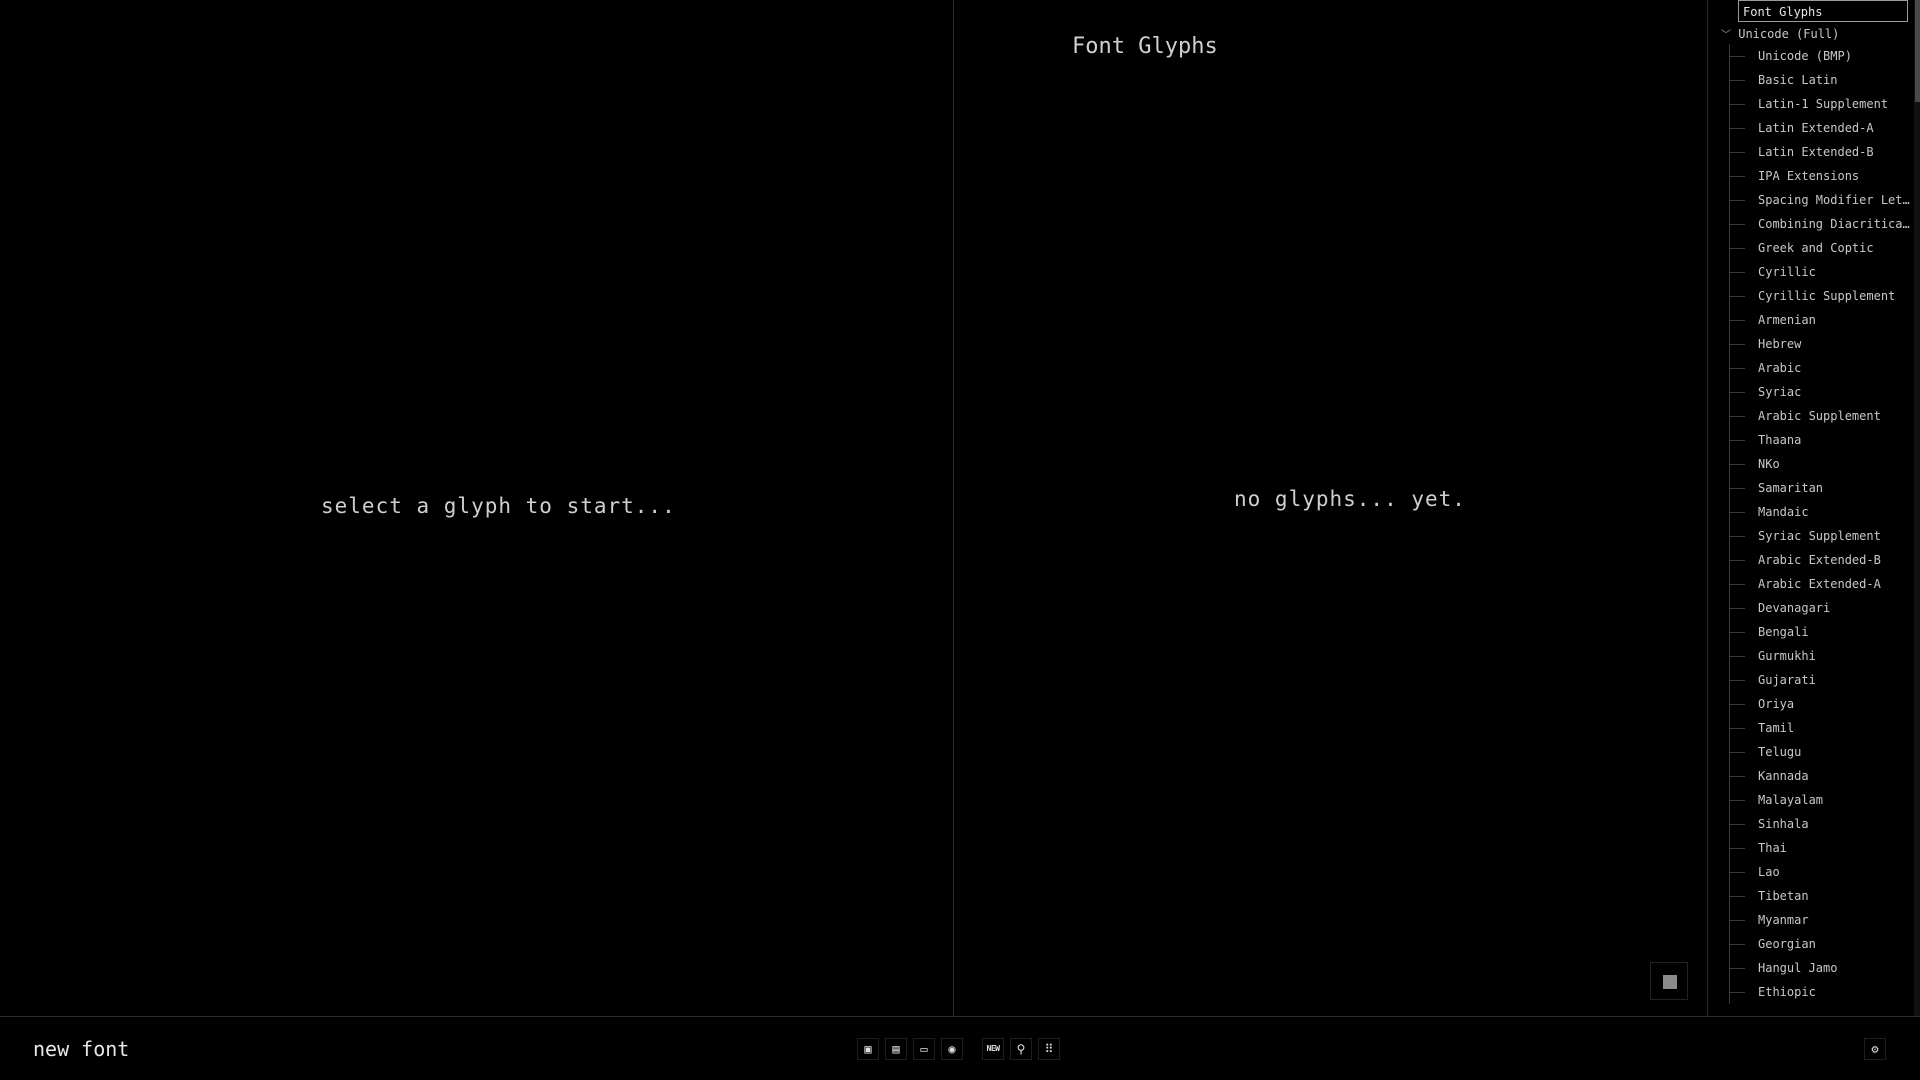 Image resolution: width=1920 pixels, height=1080 pixels. I want to click on tree-item-label: Gujarati, so click(1787, 680).